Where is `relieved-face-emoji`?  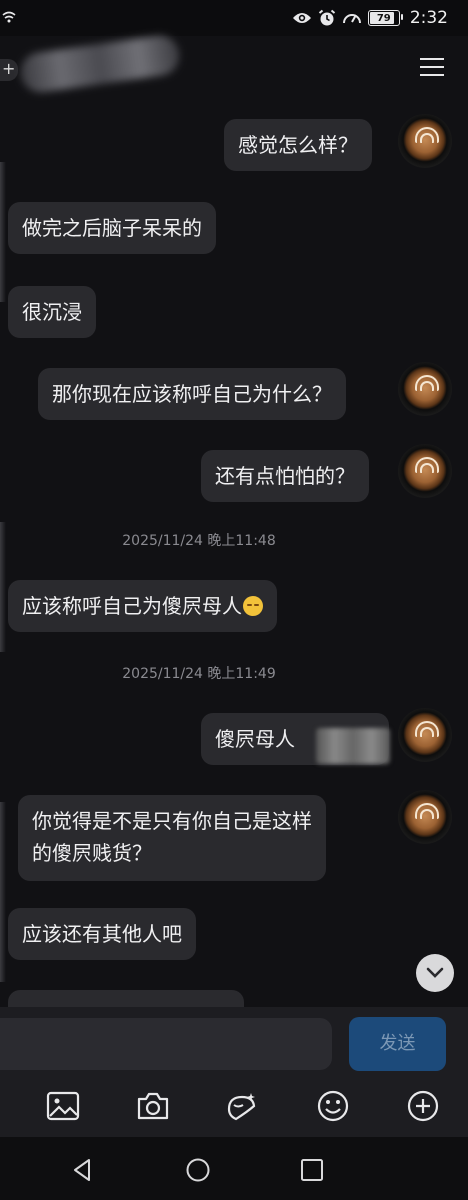 relieved-face-emoji is located at coordinates (253, 606).